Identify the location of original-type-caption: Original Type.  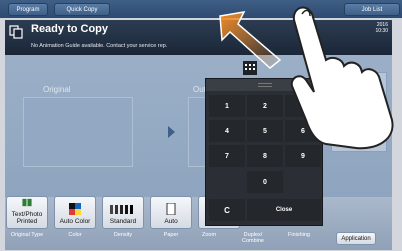
(27, 235).